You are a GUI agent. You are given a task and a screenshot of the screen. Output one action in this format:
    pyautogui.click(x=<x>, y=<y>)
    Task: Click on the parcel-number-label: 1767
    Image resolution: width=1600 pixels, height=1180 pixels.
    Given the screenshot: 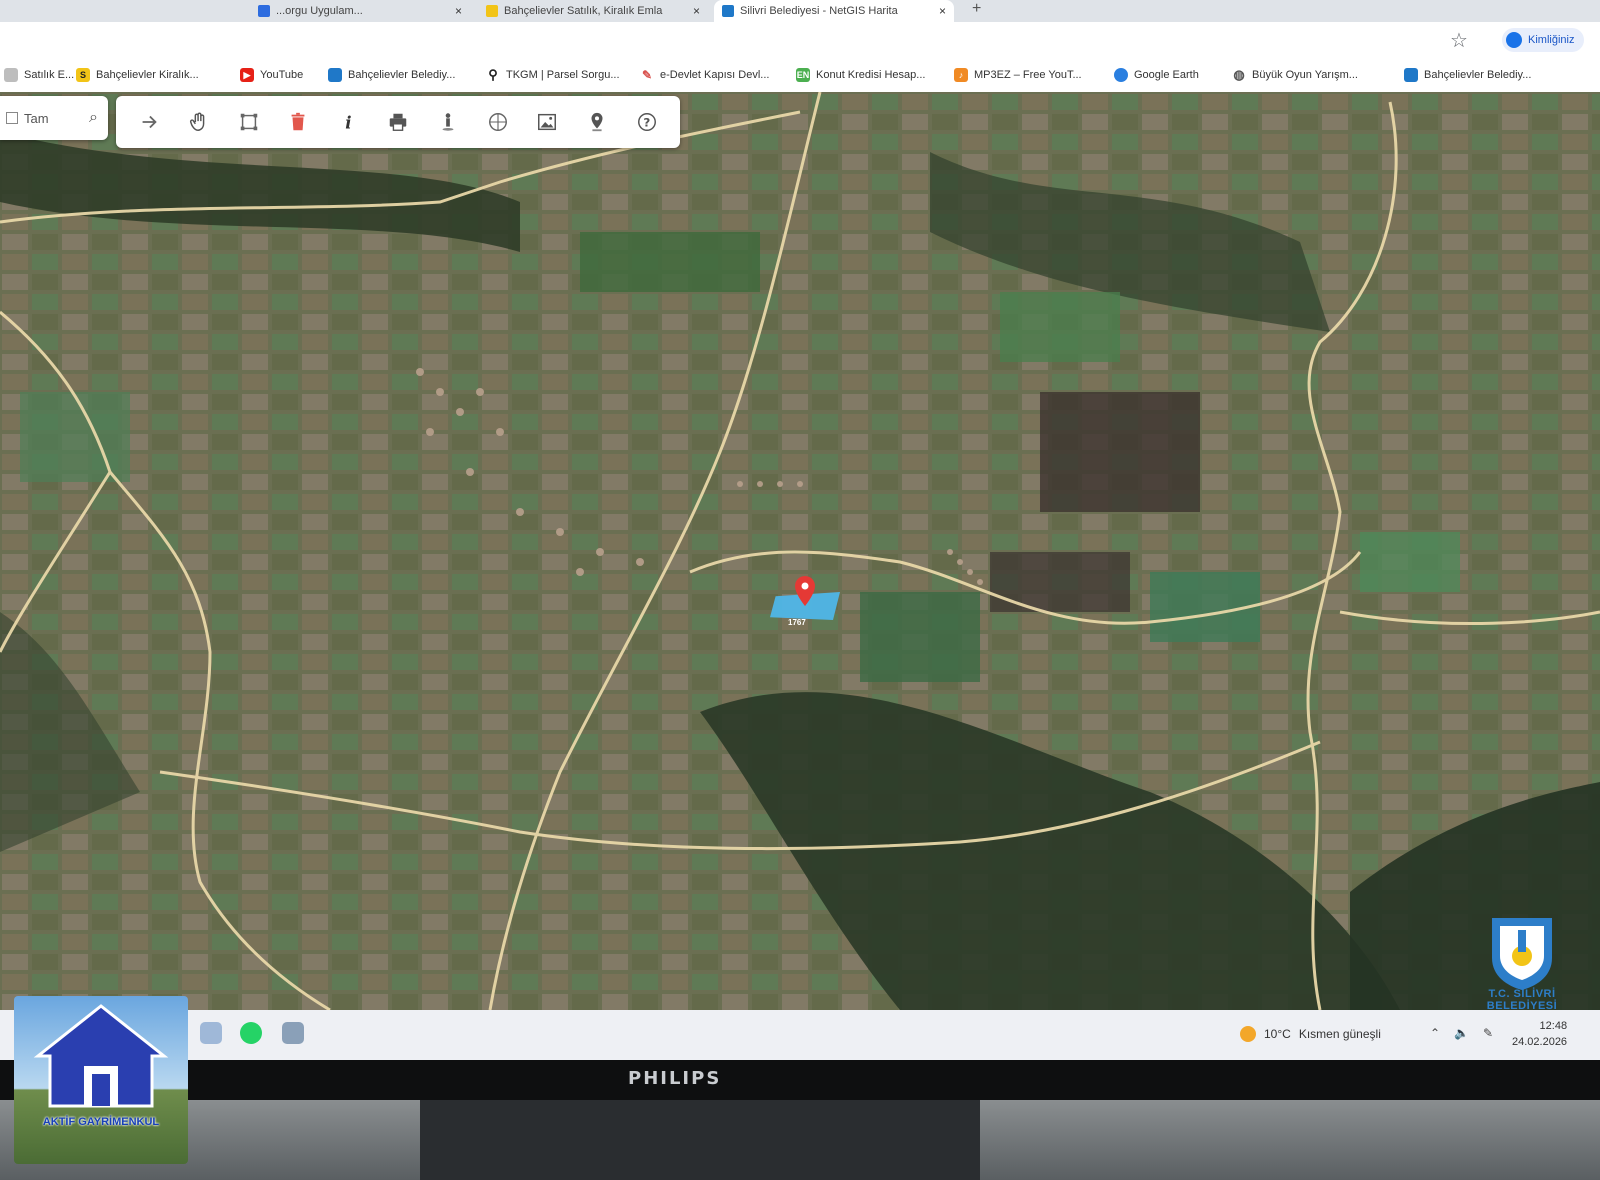 What is the action you would take?
    pyautogui.click(x=797, y=622)
    